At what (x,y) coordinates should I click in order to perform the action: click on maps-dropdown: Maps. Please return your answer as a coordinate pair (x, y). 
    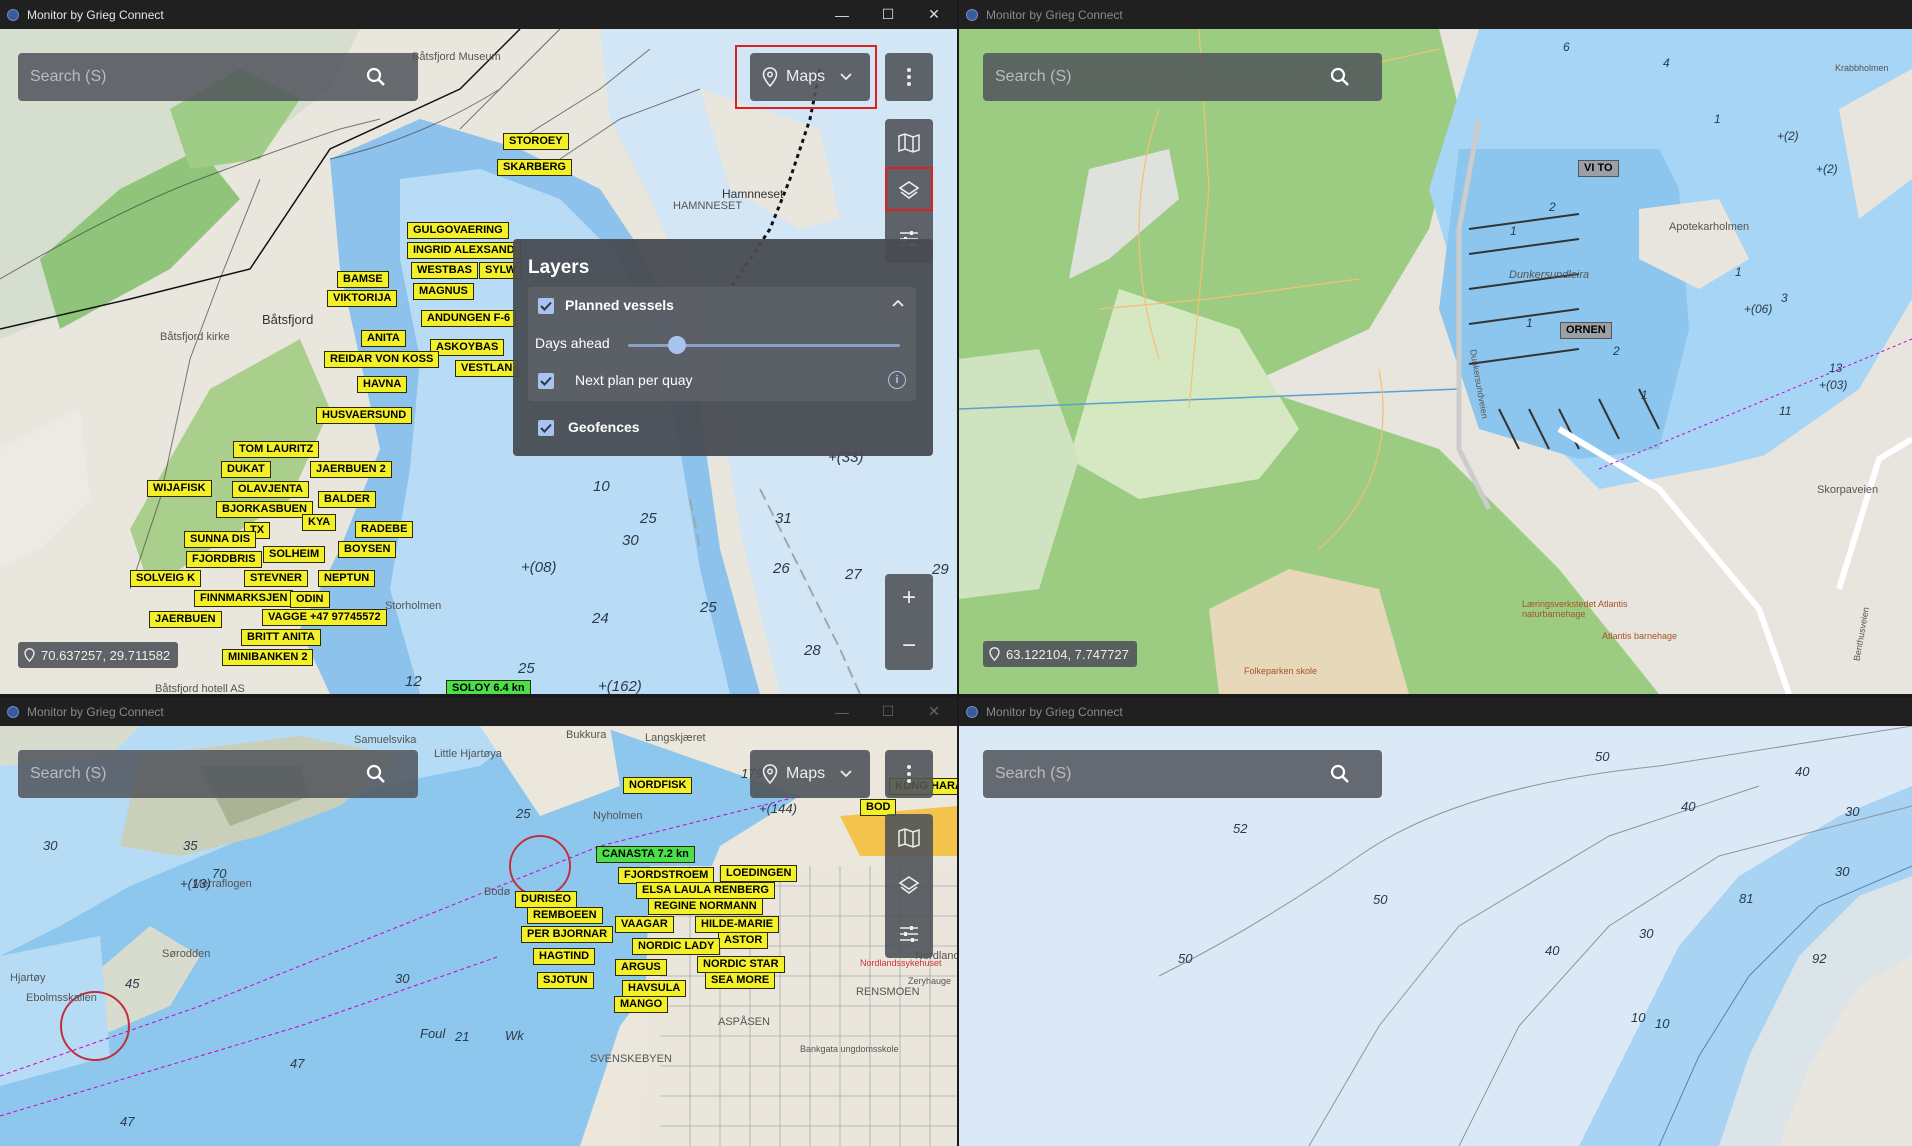
    Looking at the image, I should click on (810, 774).